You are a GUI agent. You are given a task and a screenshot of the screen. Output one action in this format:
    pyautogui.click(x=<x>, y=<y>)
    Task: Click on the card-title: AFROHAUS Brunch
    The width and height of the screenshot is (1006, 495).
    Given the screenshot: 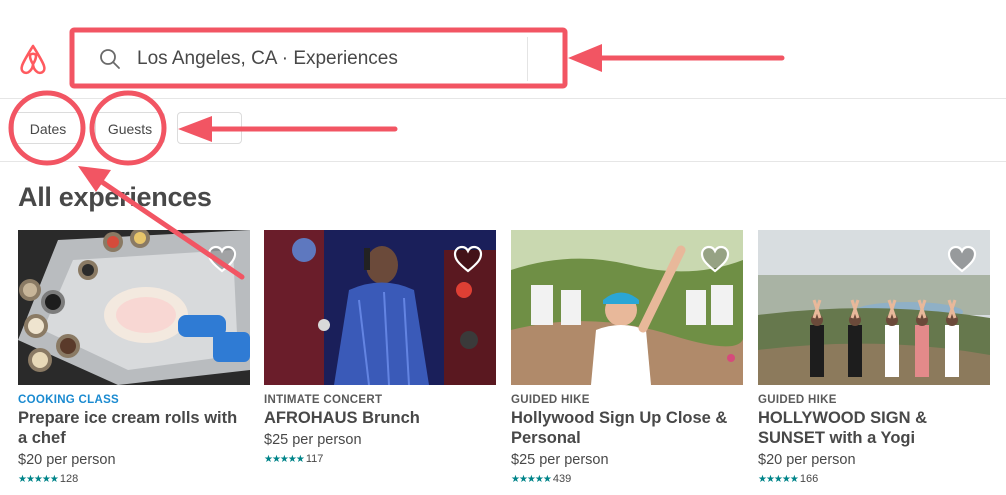 What is the action you would take?
    pyautogui.click(x=380, y=418)
    